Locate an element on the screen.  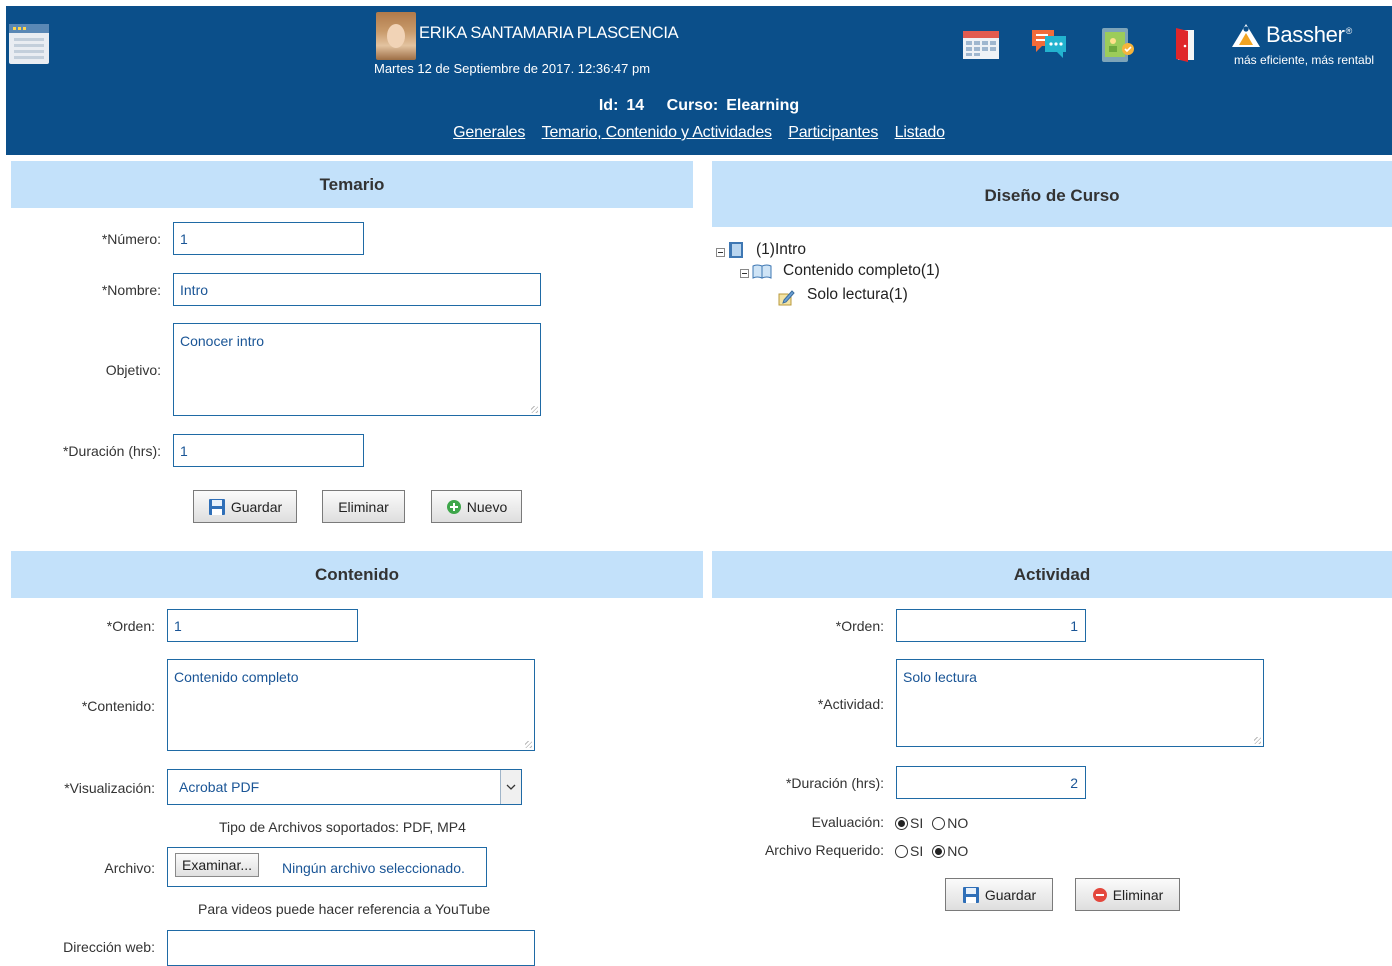
brand-mark: ® is located at coordinates (1349, 30).